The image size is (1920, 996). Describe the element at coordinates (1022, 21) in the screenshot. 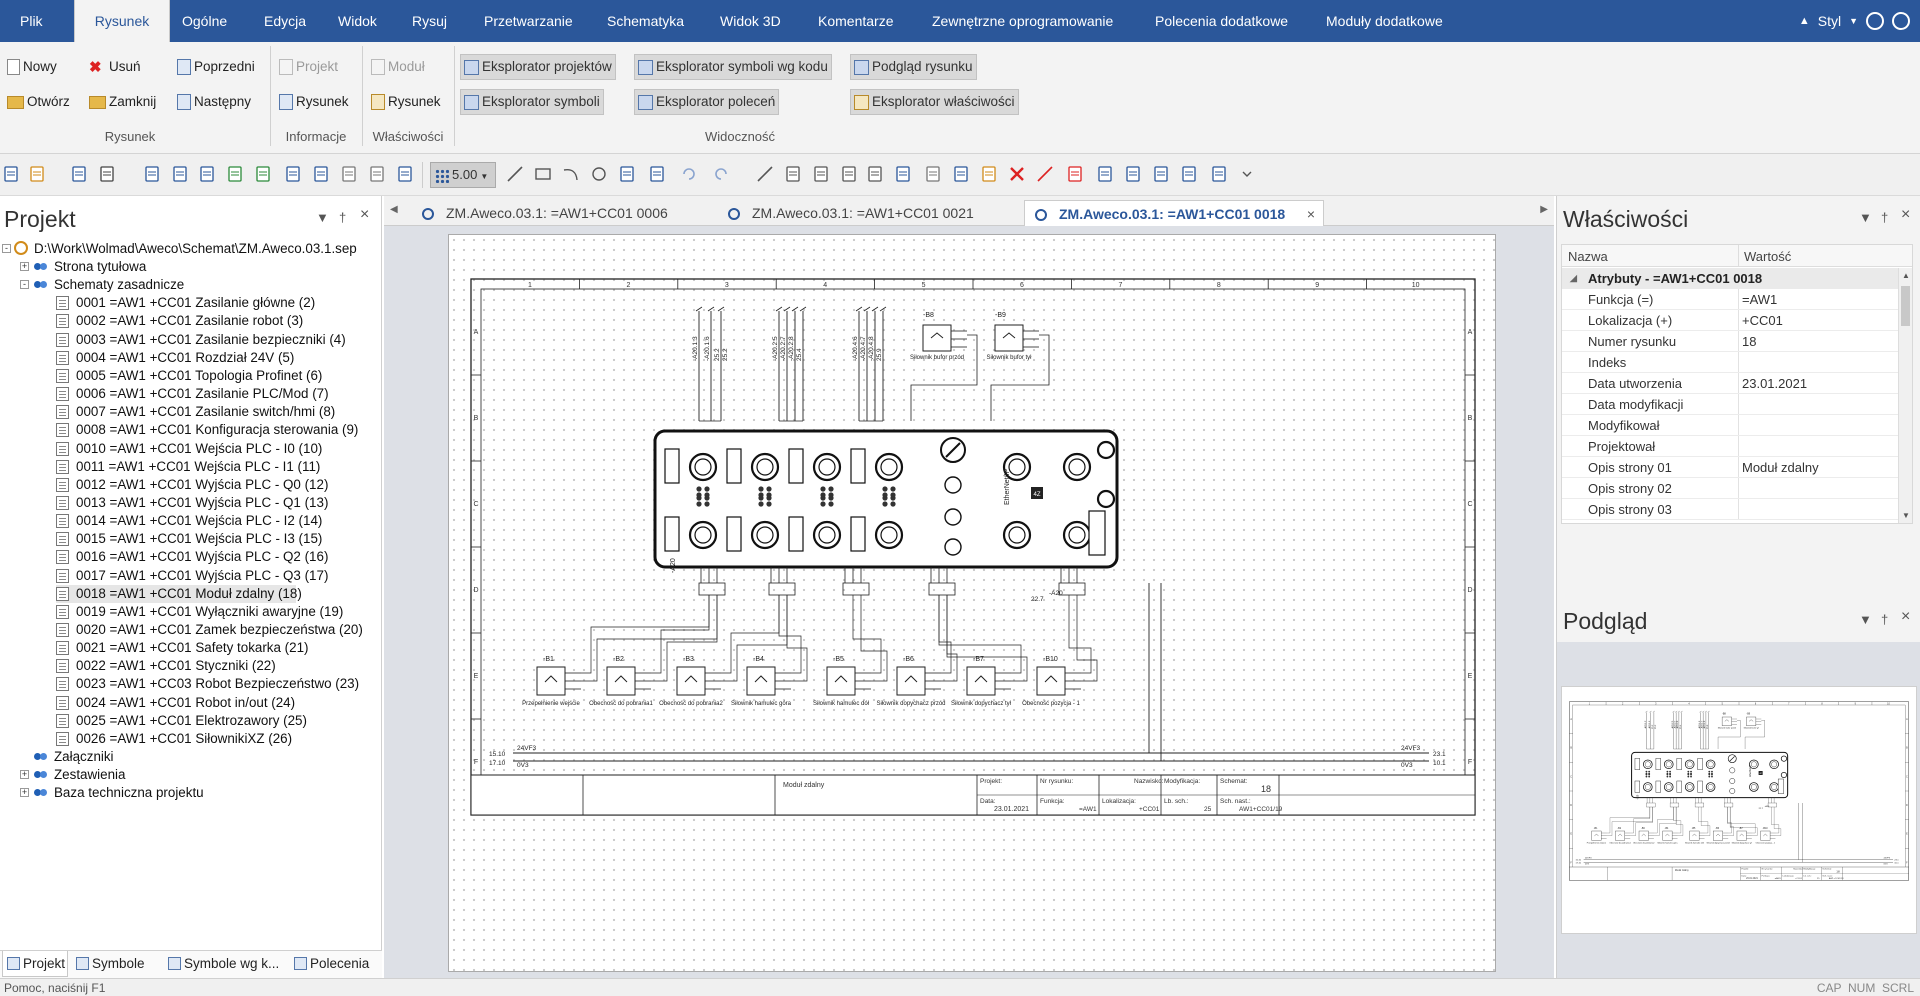

I see `menu-tab: Zewnętrzne oprogramowanie` at that location.